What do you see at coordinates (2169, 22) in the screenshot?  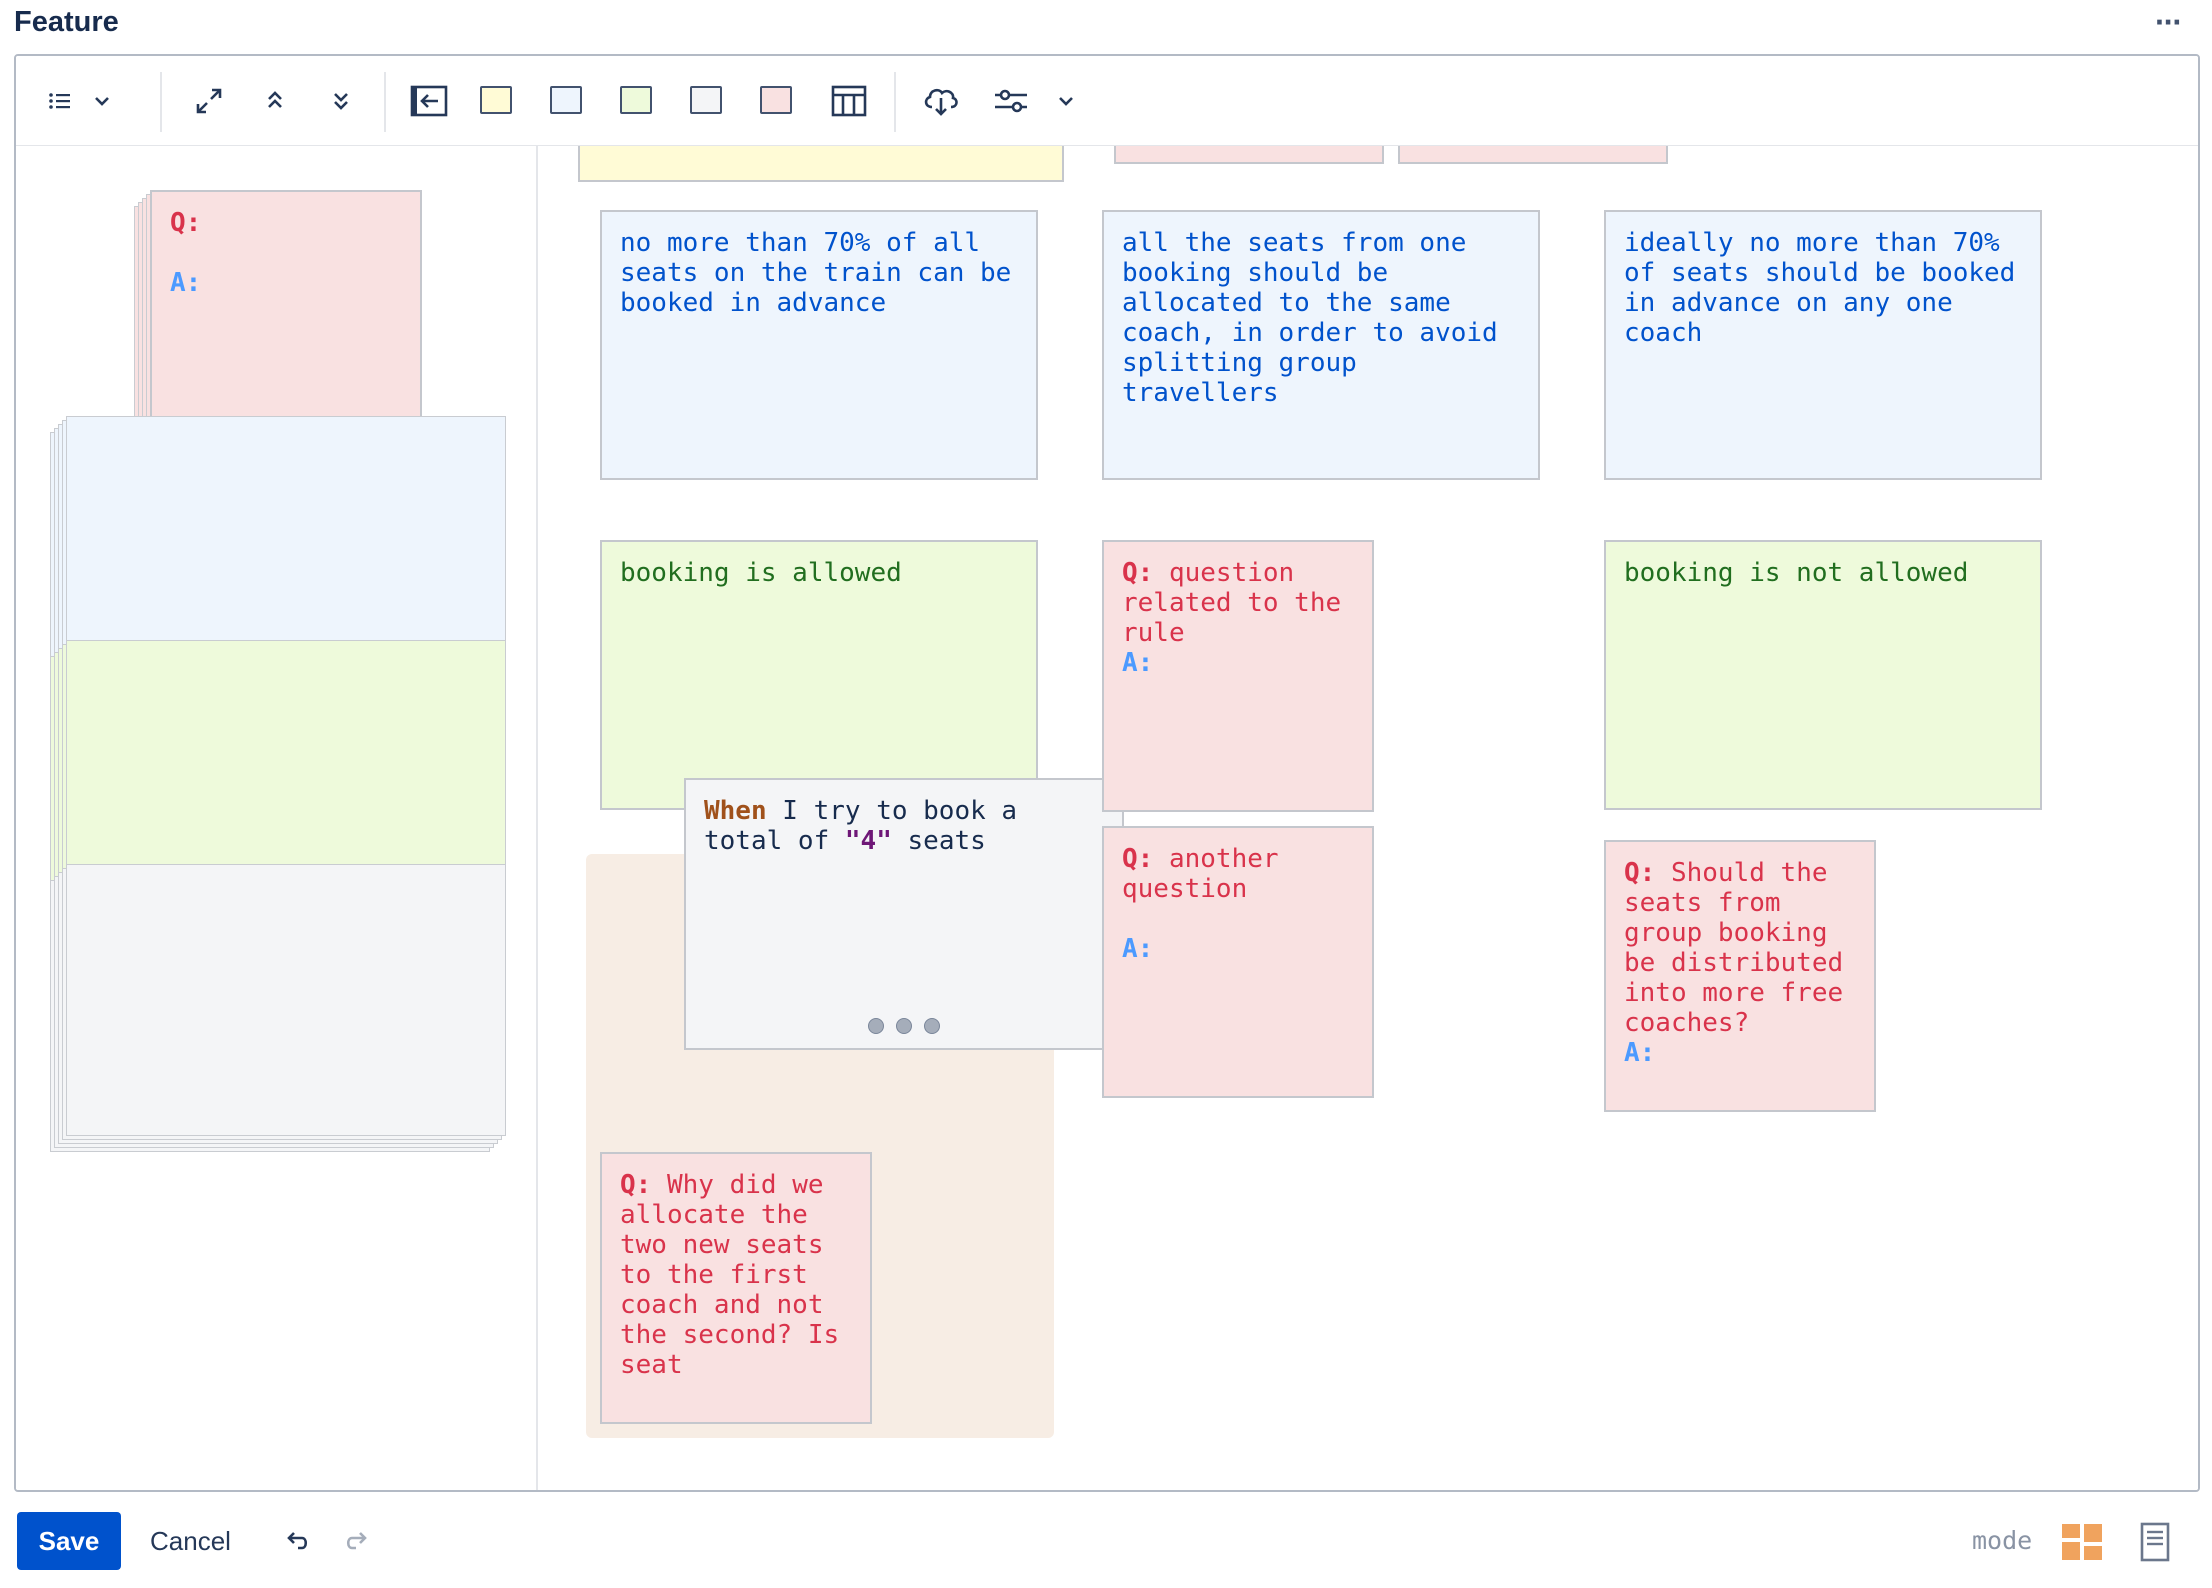 I see `more-horizontal-icon: ···` at bounding box center [2169, 22].